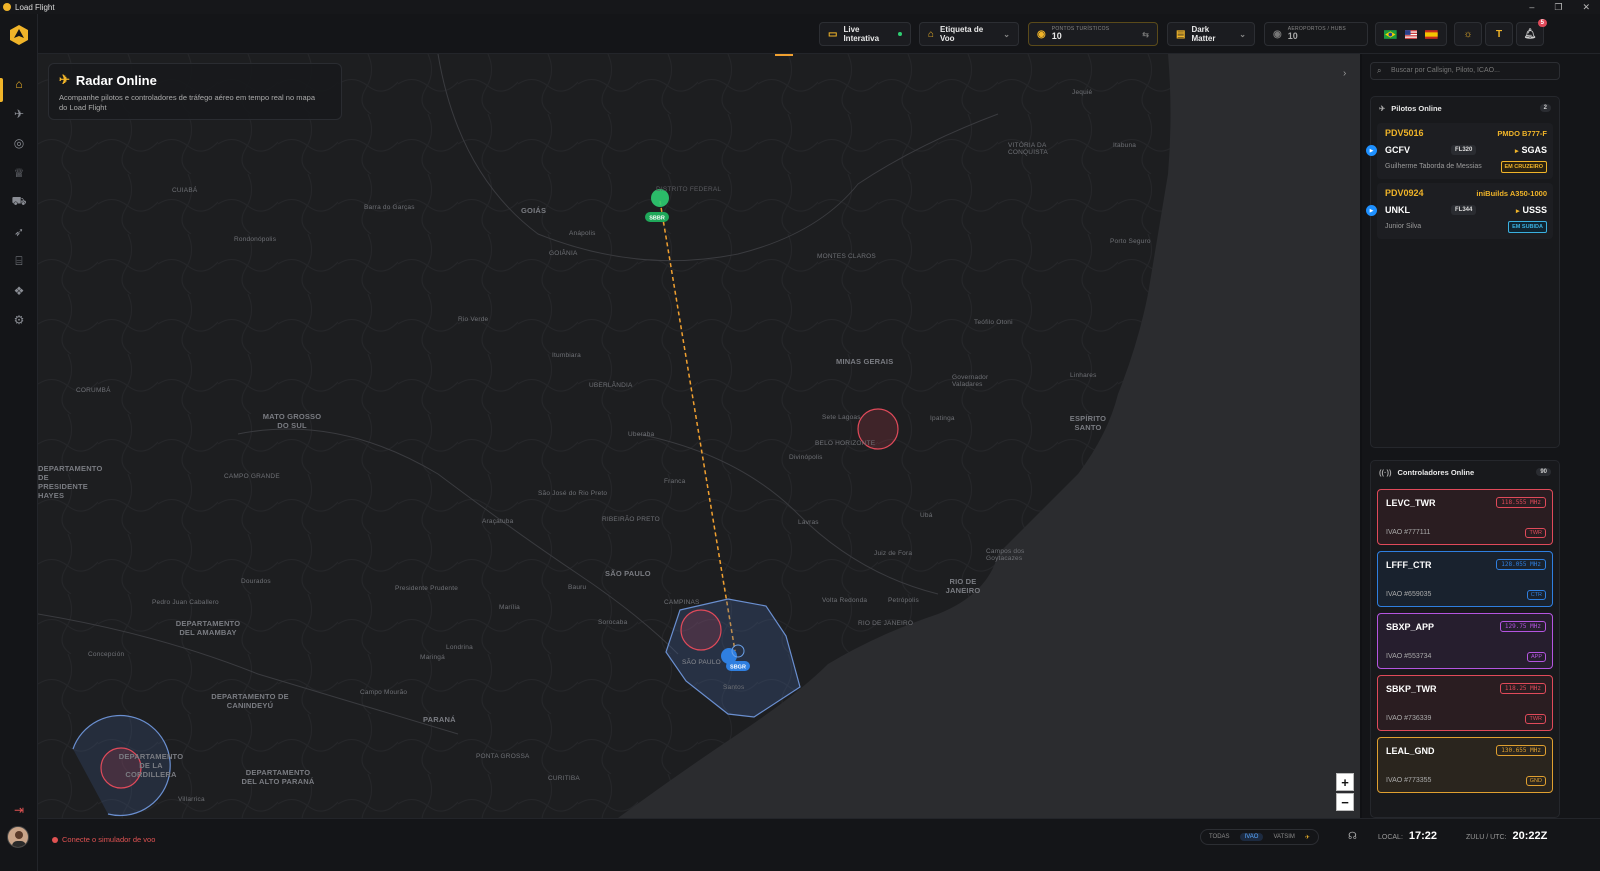 The height and width of the screenshot is (871, 1600). Describe the element at coordinates (19, 84) in the screenshot. I see `home-icon: ⌂` at that location.